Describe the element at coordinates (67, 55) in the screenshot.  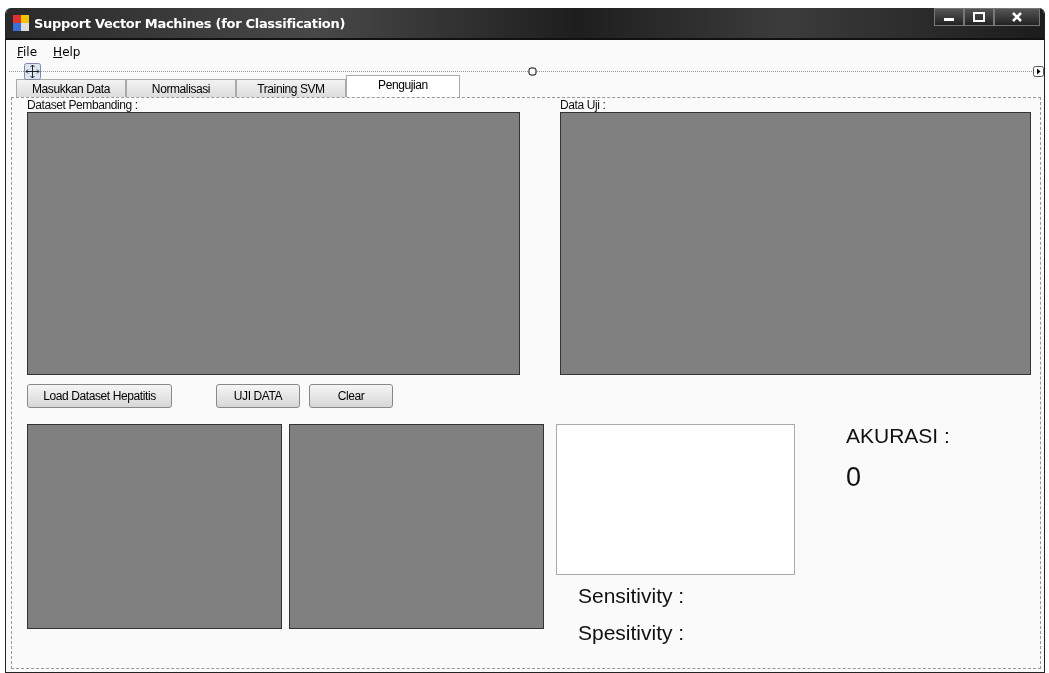
I see `menu-item: Help` at that location.